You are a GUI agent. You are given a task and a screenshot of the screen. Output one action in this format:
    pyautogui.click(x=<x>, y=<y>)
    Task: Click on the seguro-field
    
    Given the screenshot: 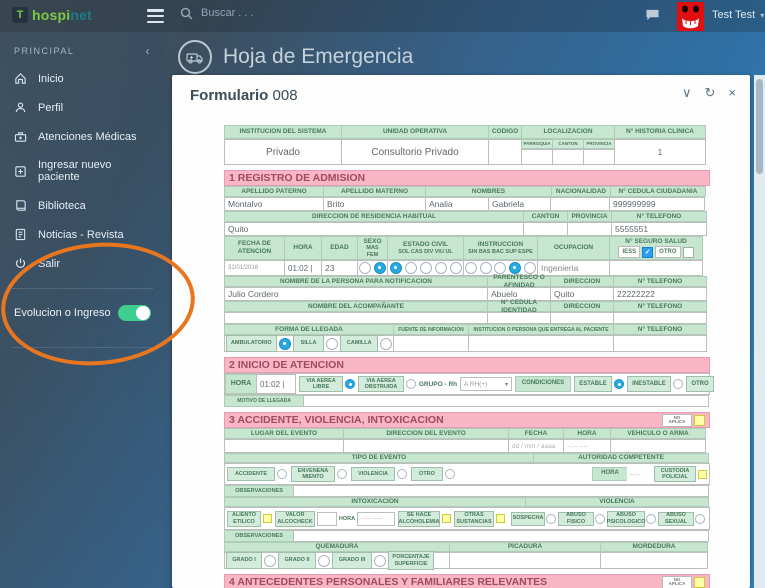 What is the action you would take?
    pyautogui.click(x=656, y=268)
    